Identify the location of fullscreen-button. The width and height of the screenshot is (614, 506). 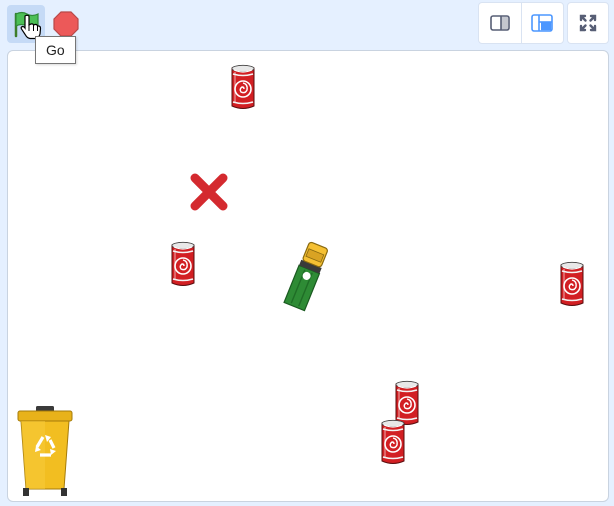
(588, 23).